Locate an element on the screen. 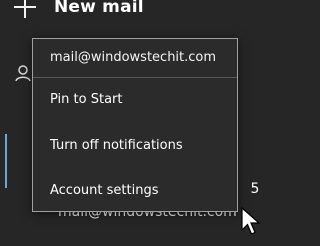  top-bar: New mail is located at coordinates (150, 17).